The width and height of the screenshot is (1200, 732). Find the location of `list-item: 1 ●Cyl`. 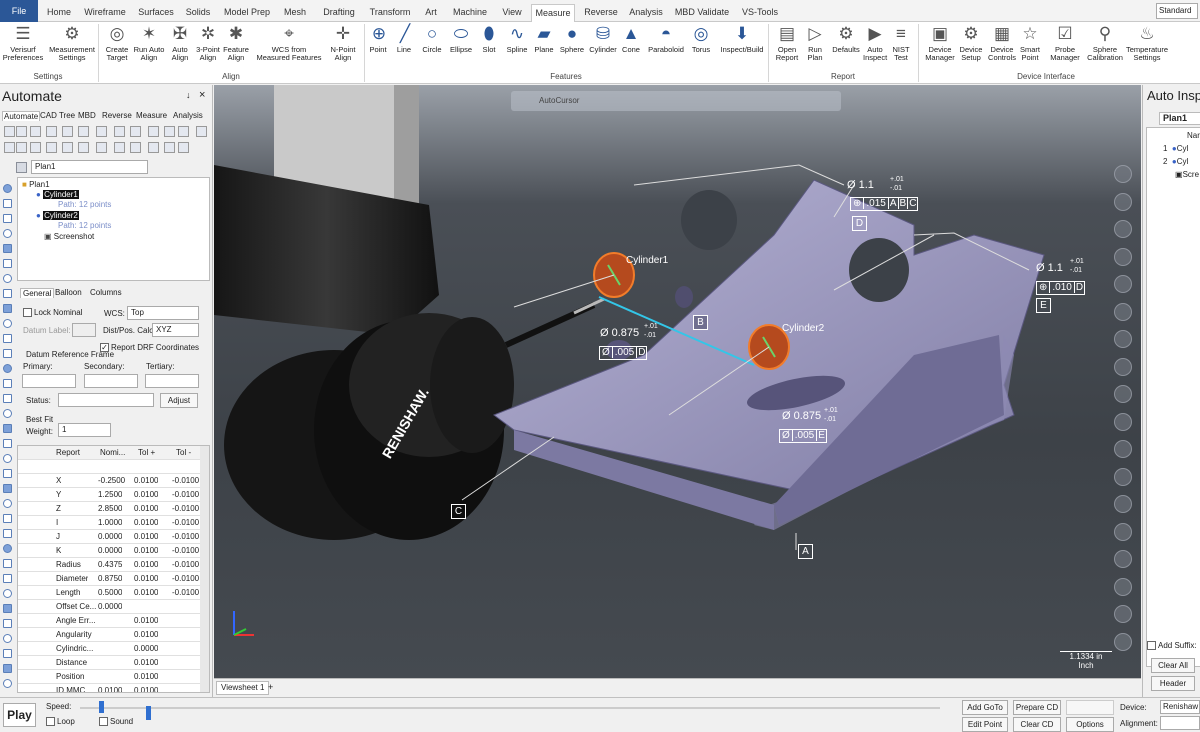

list-item: 1 ●Cyl is located at coordinates (1175, 148).